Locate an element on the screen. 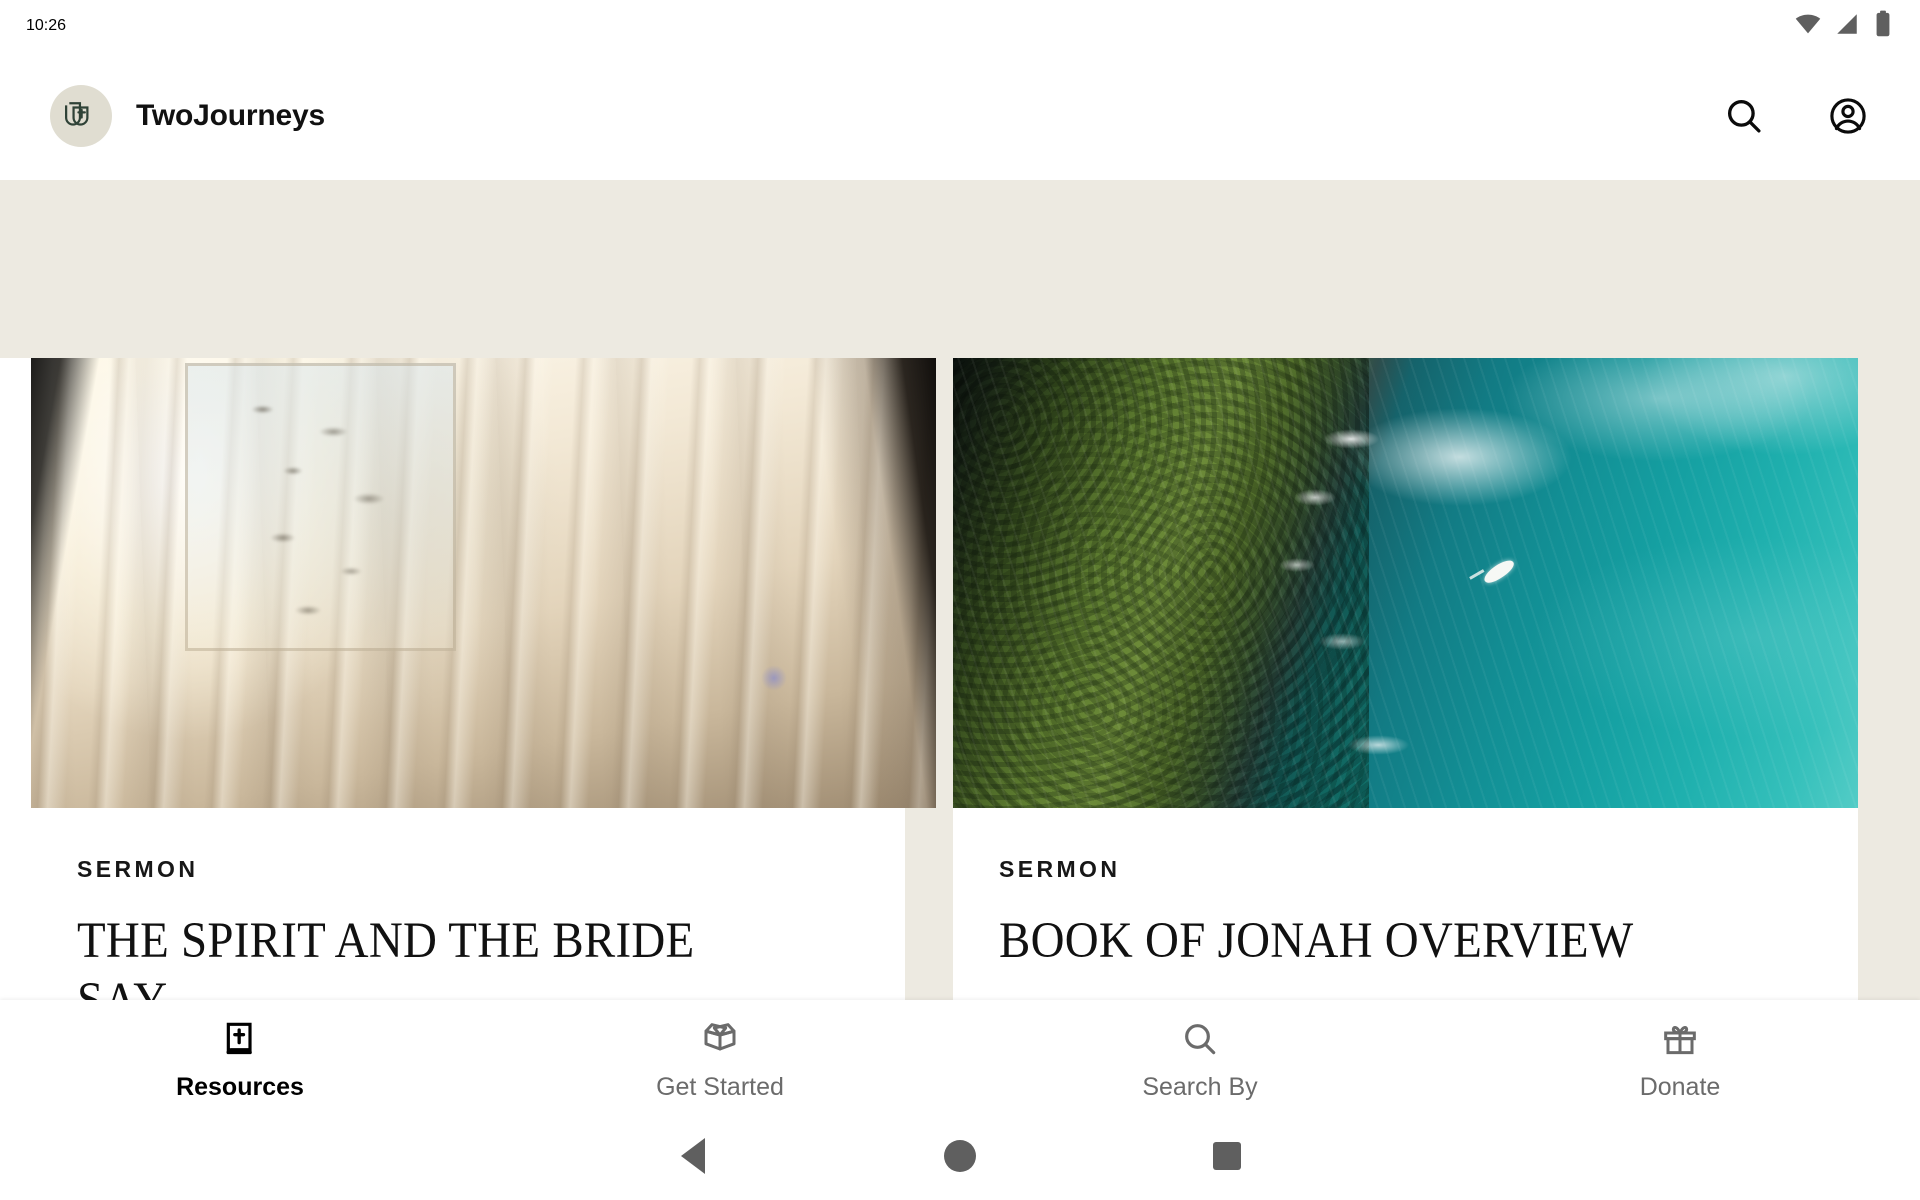  status-bar-icons is located at coordinates (1844, 26).